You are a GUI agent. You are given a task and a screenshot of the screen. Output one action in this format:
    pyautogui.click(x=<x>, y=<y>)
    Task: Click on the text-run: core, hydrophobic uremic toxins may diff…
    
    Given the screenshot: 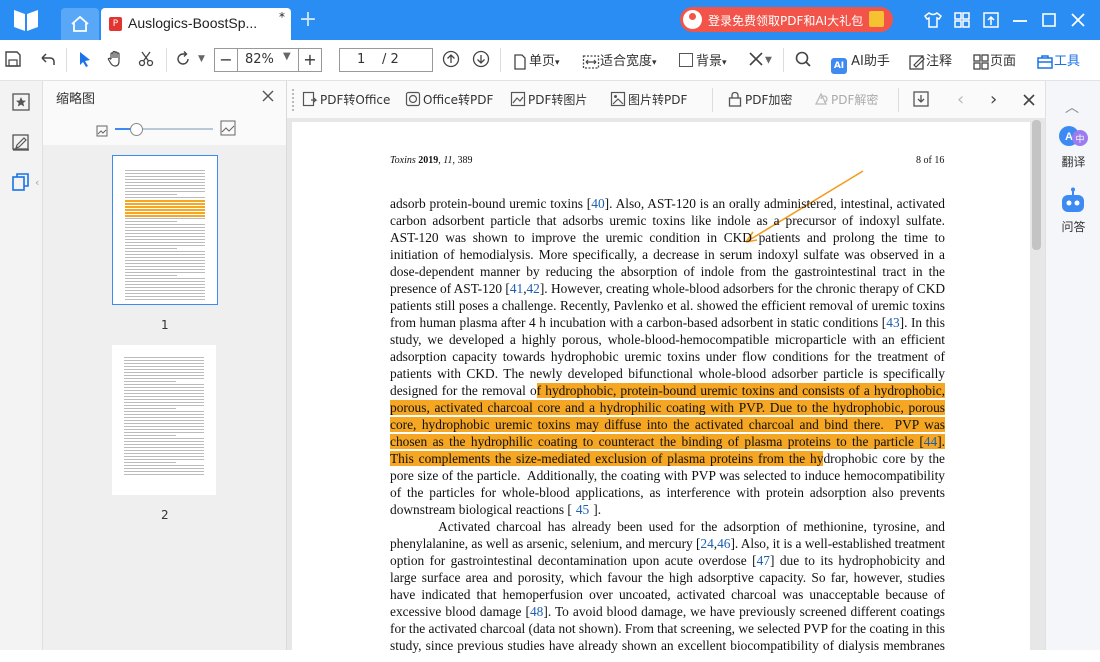 What is the action you would take?
    pyautogui.click(x=667, y=424)
    